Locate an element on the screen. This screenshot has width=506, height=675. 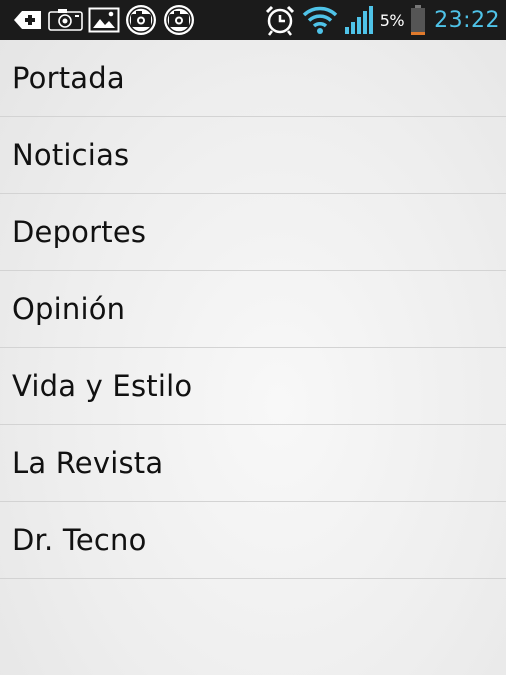
menu-item-label: Dr. Tecno is located at coordinates (79, 540).